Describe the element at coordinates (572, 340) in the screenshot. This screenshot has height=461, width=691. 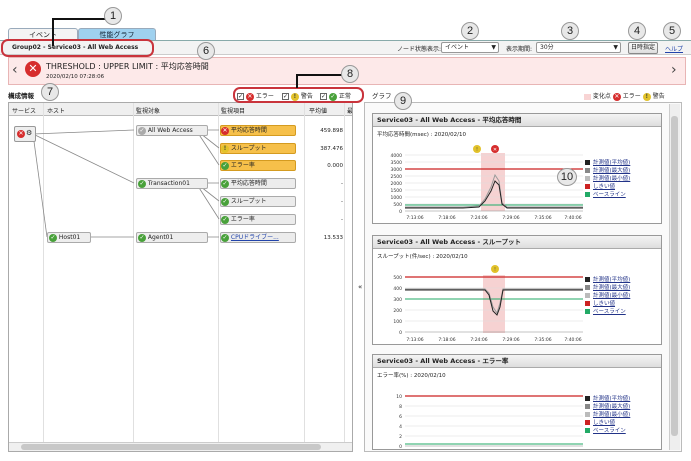
I see `x-tick: 7:40:06` at that location.